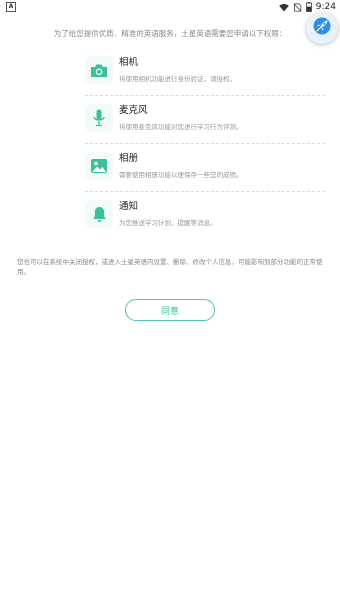 The height and width of the screenshot is (600, 340). I want to click on permission-description: 将使用相机功能进行身份验证，请授权。, so click(177, 79).